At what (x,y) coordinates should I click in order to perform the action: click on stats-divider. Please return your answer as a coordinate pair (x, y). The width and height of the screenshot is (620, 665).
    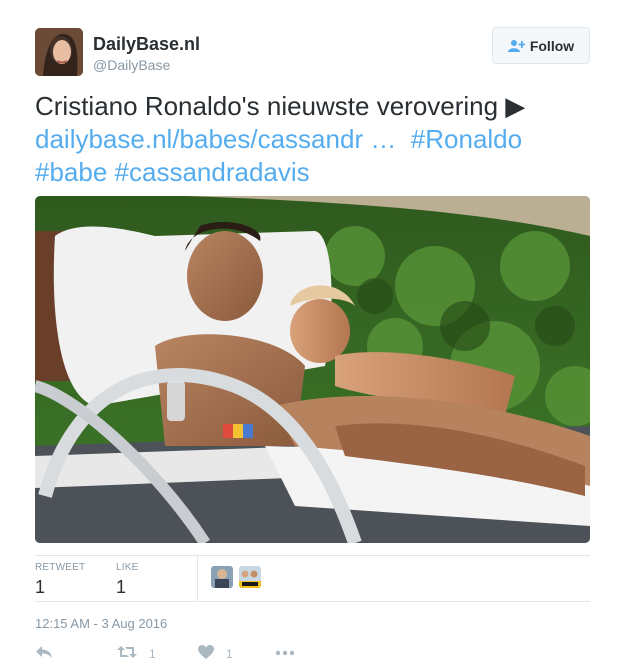
    Looking at the image, I should click on (197, 578).